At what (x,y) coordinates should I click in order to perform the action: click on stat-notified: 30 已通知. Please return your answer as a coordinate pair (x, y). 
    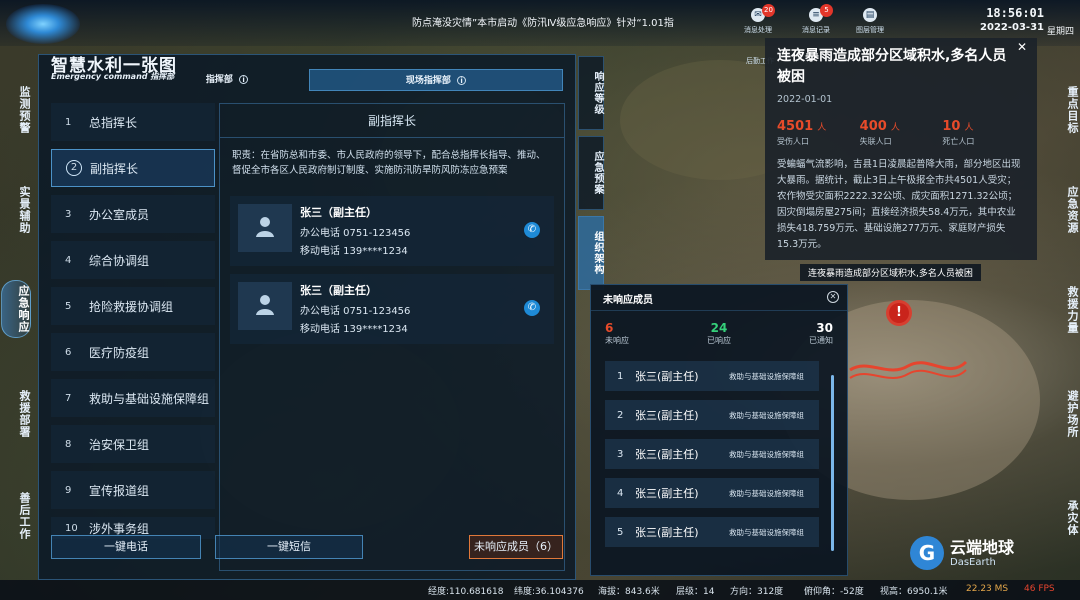
    Looking at the image, I should click on (795, 333).